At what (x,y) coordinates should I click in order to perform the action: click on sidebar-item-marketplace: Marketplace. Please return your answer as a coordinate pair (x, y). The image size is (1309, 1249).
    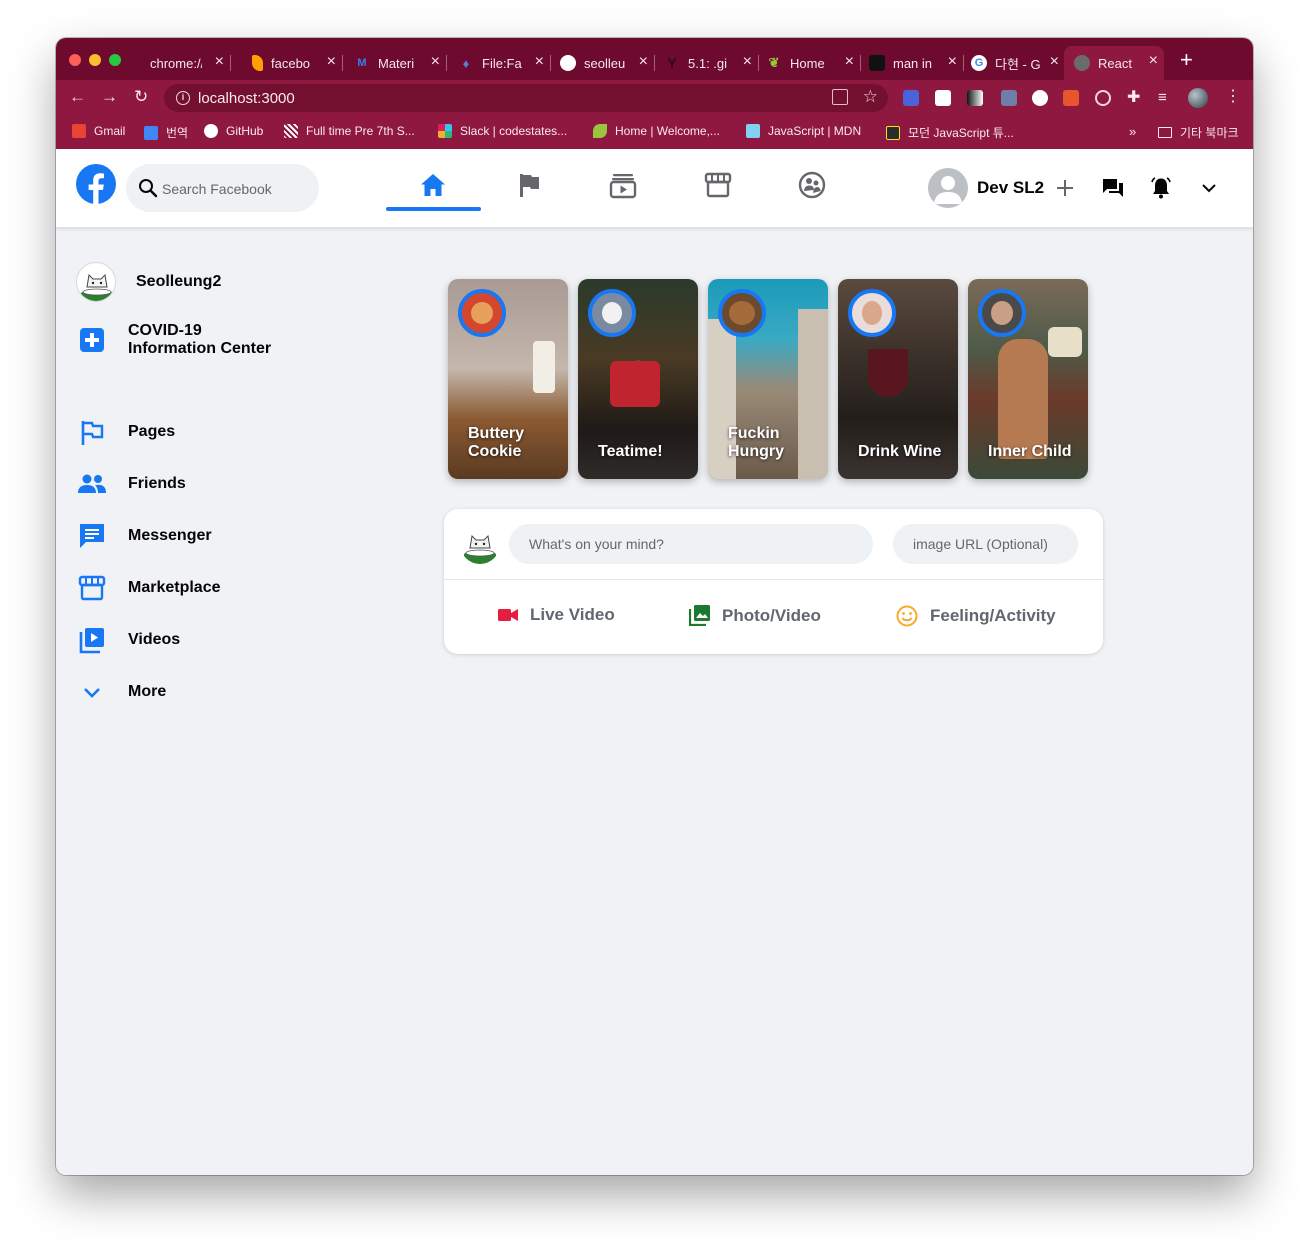
    Looking at the image, I should click on (148, 588).